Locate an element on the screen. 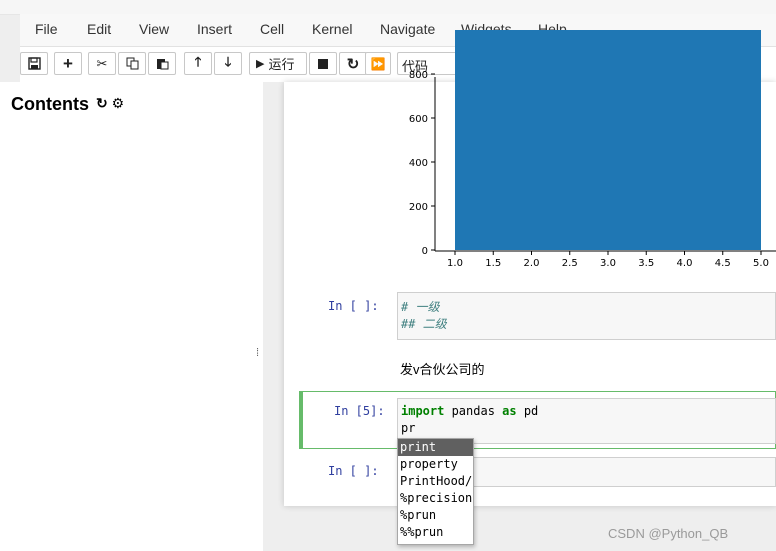 This screenshot has width=776, height=551. menu-navigate: Navigate is located at coordinates (407, 29).